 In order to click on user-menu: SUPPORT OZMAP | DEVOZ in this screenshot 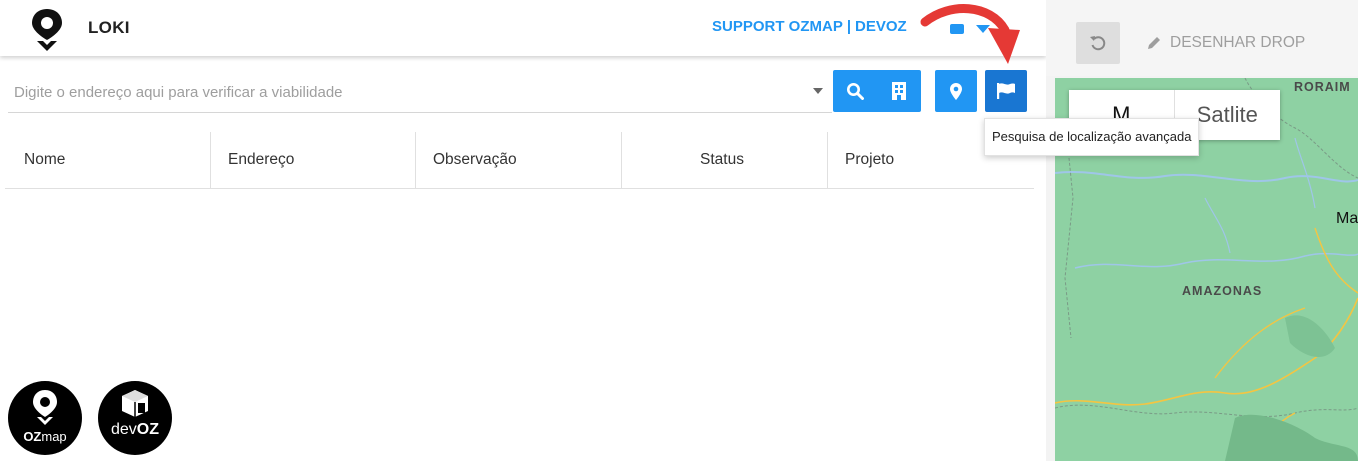, I will do `click(809, 26)`.